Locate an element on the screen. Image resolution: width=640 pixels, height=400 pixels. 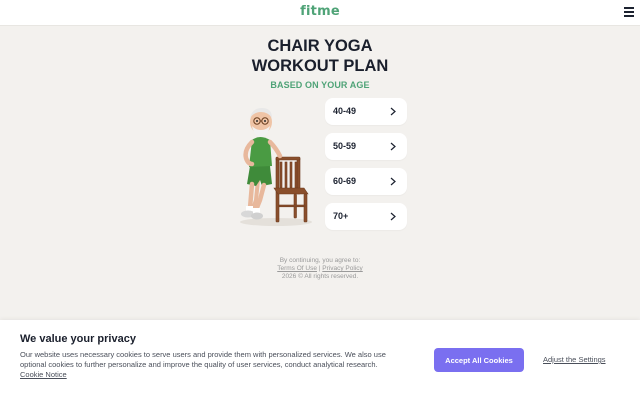
age-option-label: 40-49 is located at coordinates (345, 111).